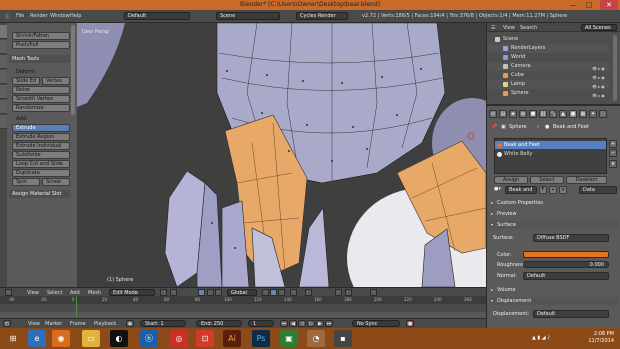 Image resolution: width=620 pixels, height=349 pixels. What do you see at coordinates (554, 214) in the screenshot?
I see `preview-section: ▸ Preview` at bounding box center [554, 214].